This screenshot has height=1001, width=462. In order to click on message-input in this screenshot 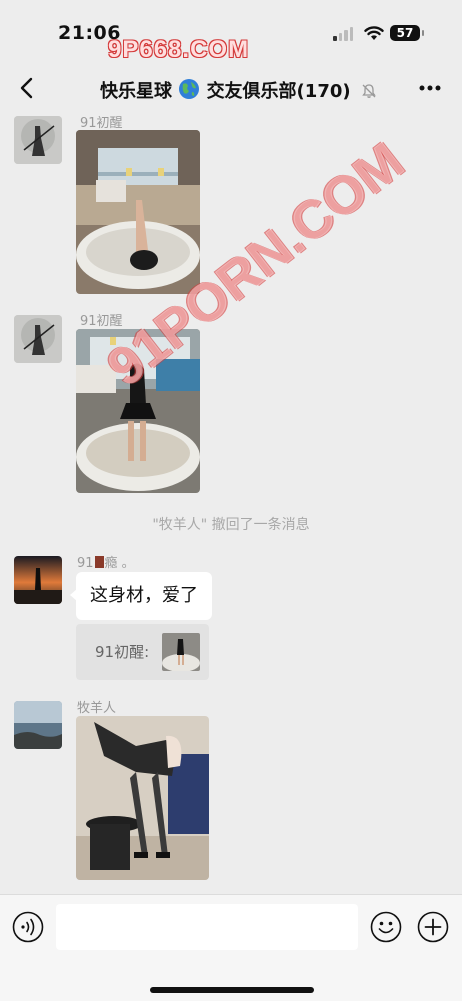, I will do `click(207, 927)`.